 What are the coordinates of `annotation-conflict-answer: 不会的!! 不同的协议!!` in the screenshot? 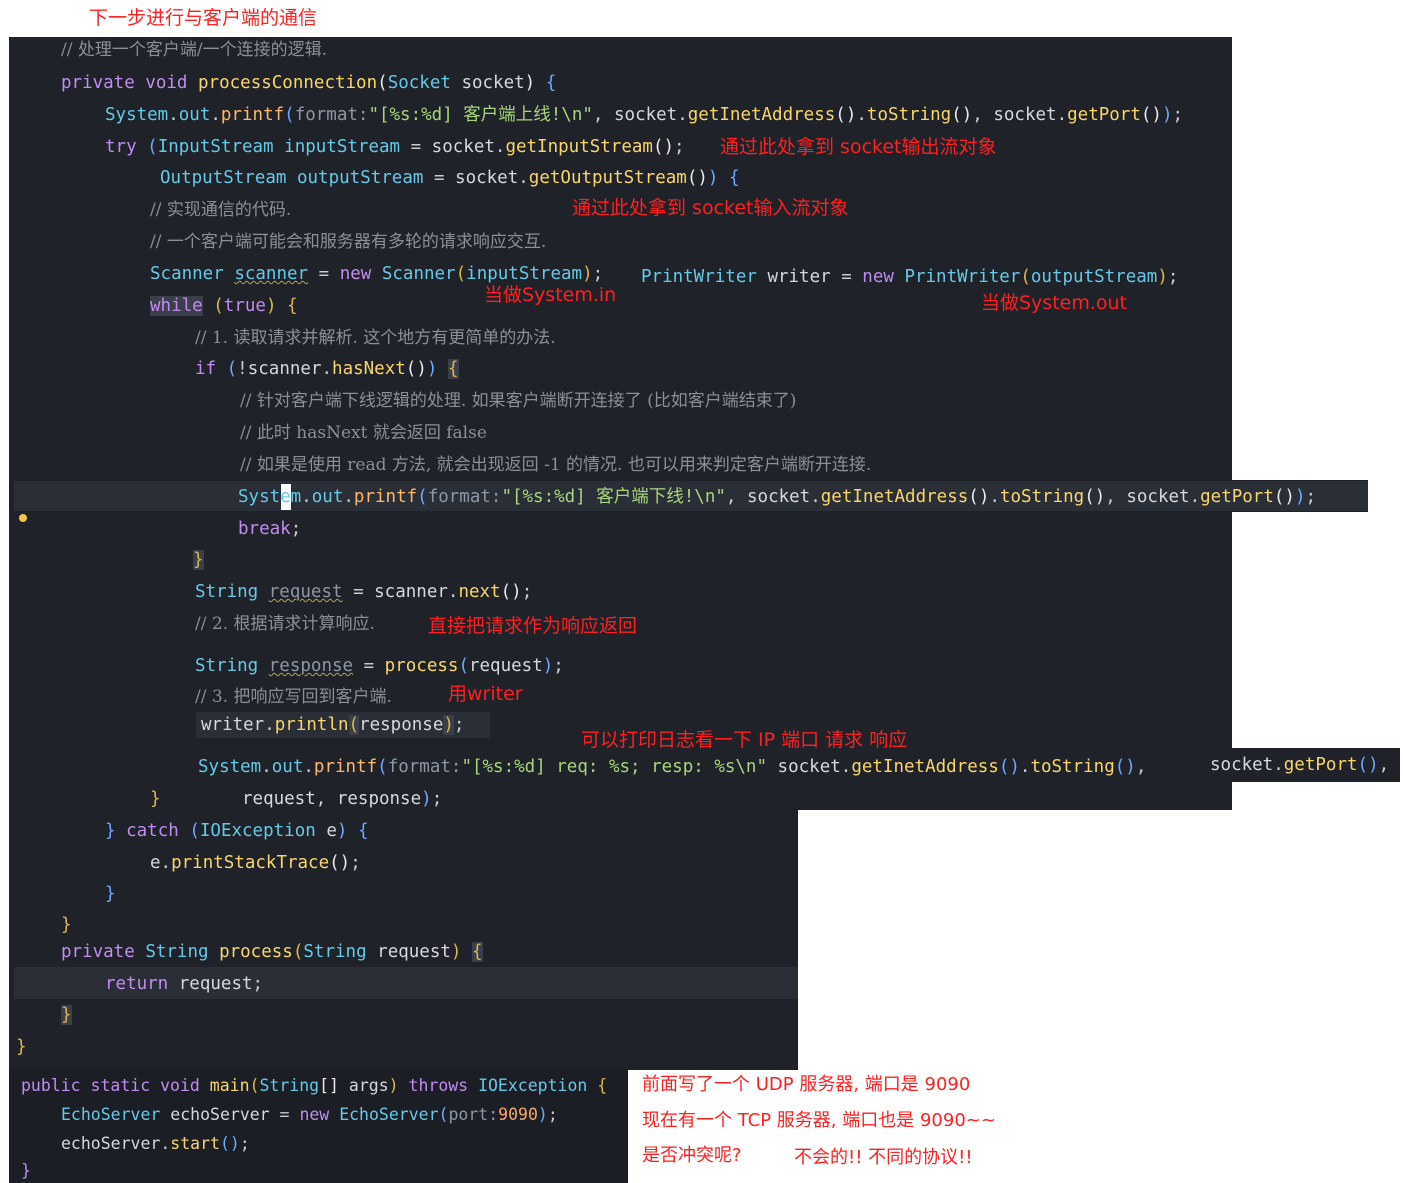 It's located at (883, 1157).